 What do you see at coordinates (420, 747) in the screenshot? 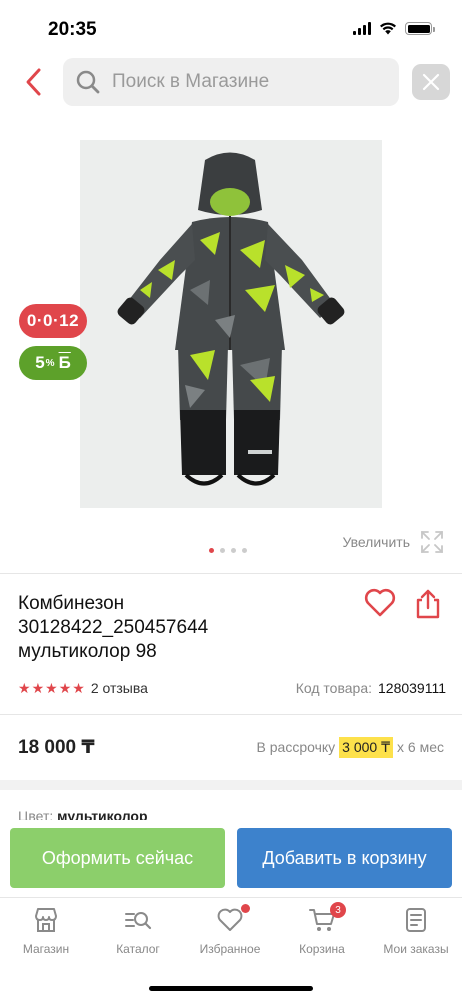
I see `installment-suffix: x 6 мес` at bounding box center [420, 747].